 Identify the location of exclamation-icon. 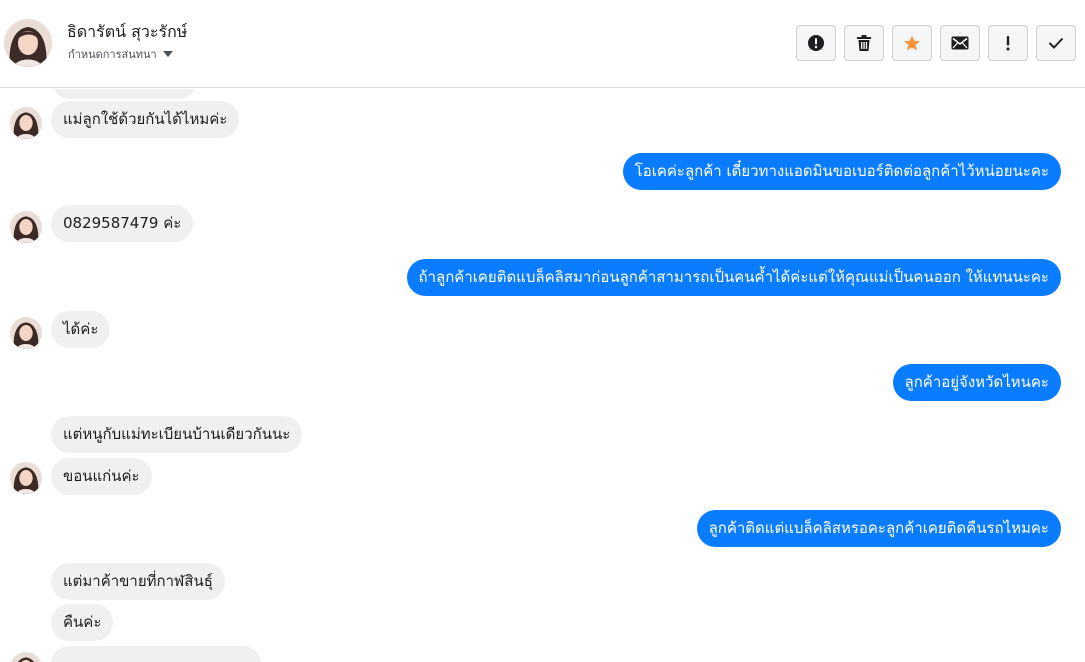
(1008, 43).